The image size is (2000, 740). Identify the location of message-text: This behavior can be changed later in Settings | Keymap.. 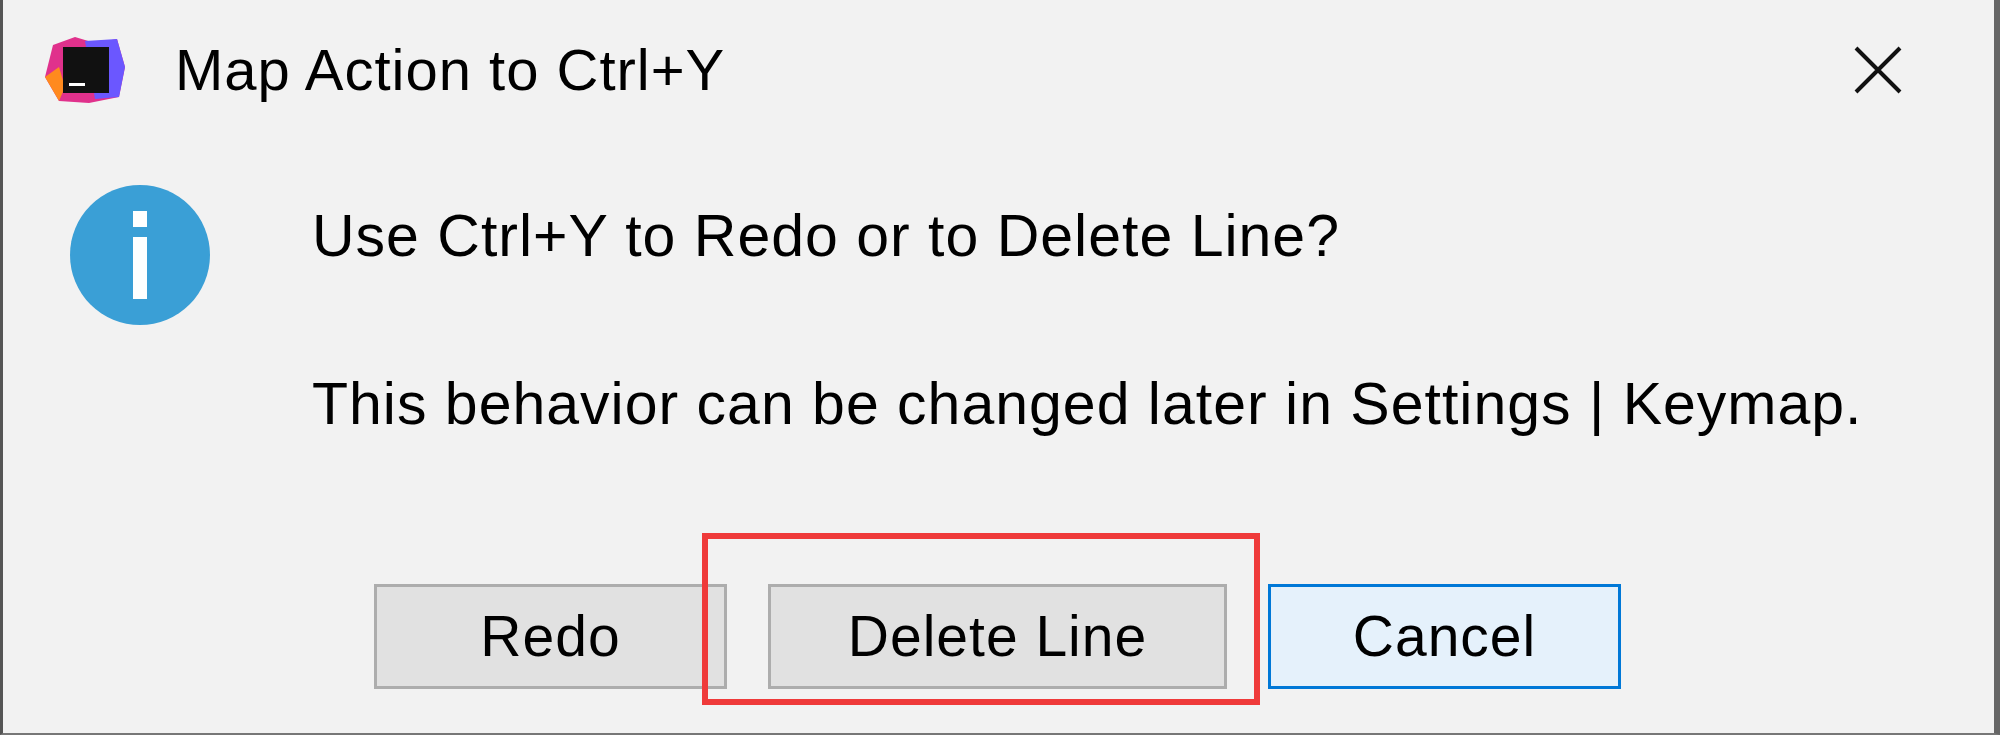
(1087, 404).